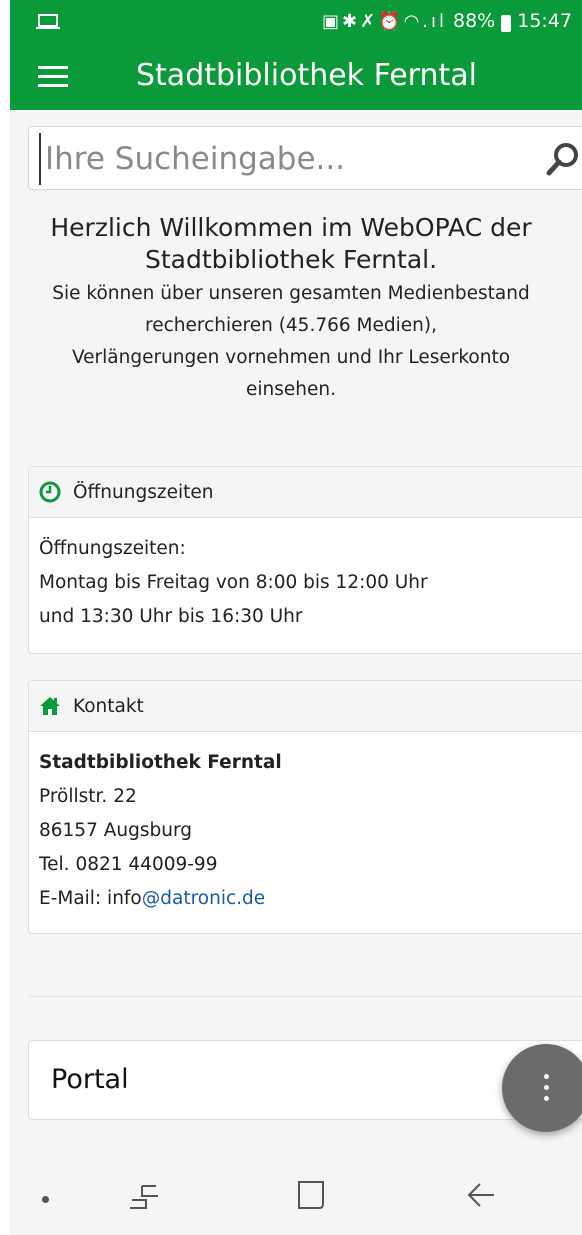 The image size is (582, 1235). Describe the element at coordinates (305, 996) in the screenshot. I see `divider` at that location.